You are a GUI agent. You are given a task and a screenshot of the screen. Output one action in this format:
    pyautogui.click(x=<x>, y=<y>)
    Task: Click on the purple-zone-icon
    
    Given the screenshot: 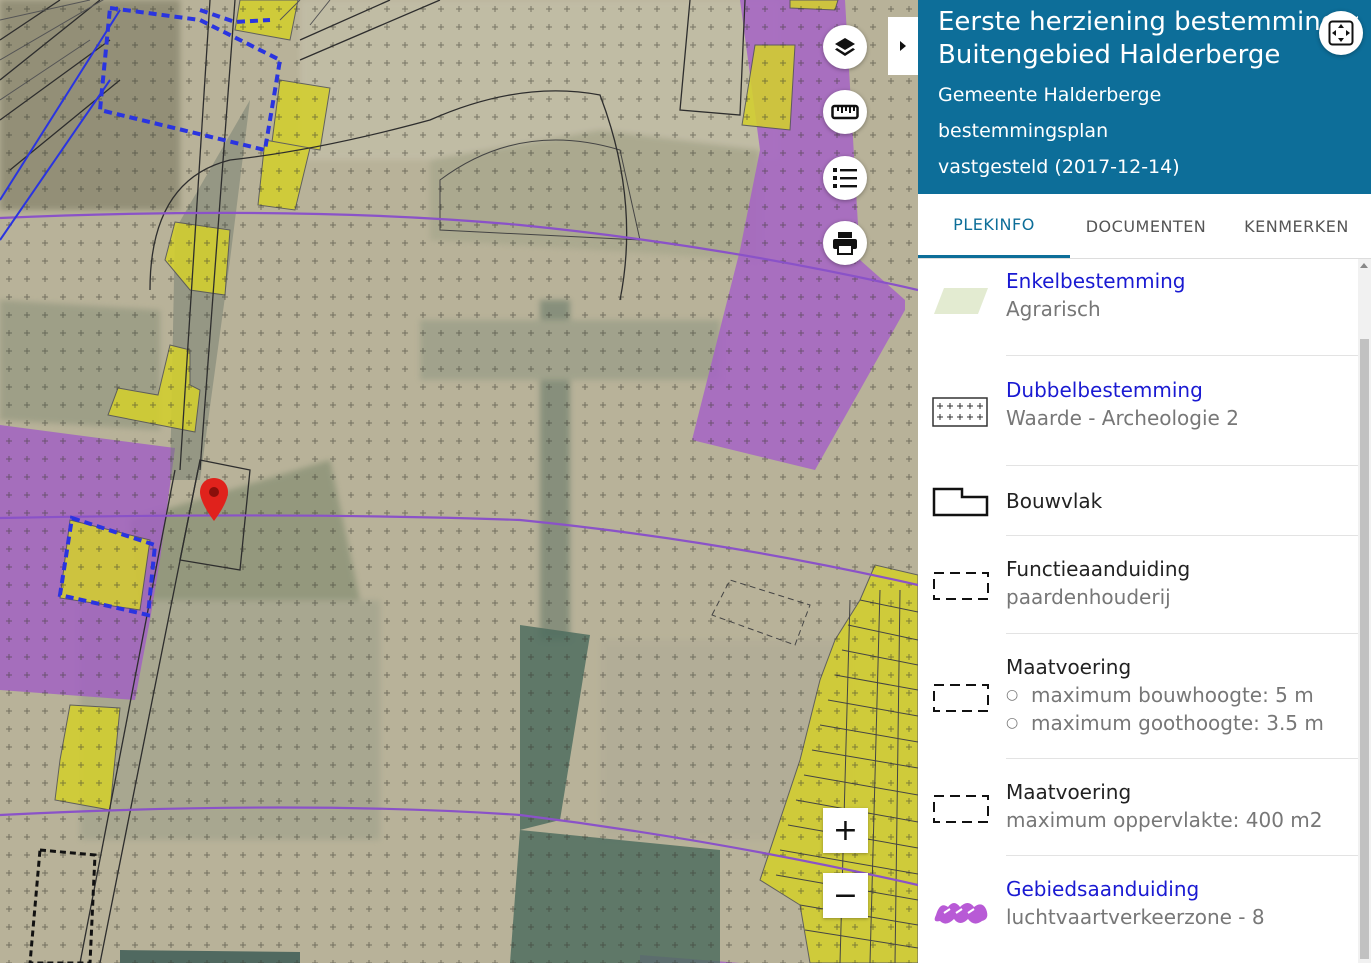 What is the action you would take?
    pyautogui.click(x=961, y=913)
    